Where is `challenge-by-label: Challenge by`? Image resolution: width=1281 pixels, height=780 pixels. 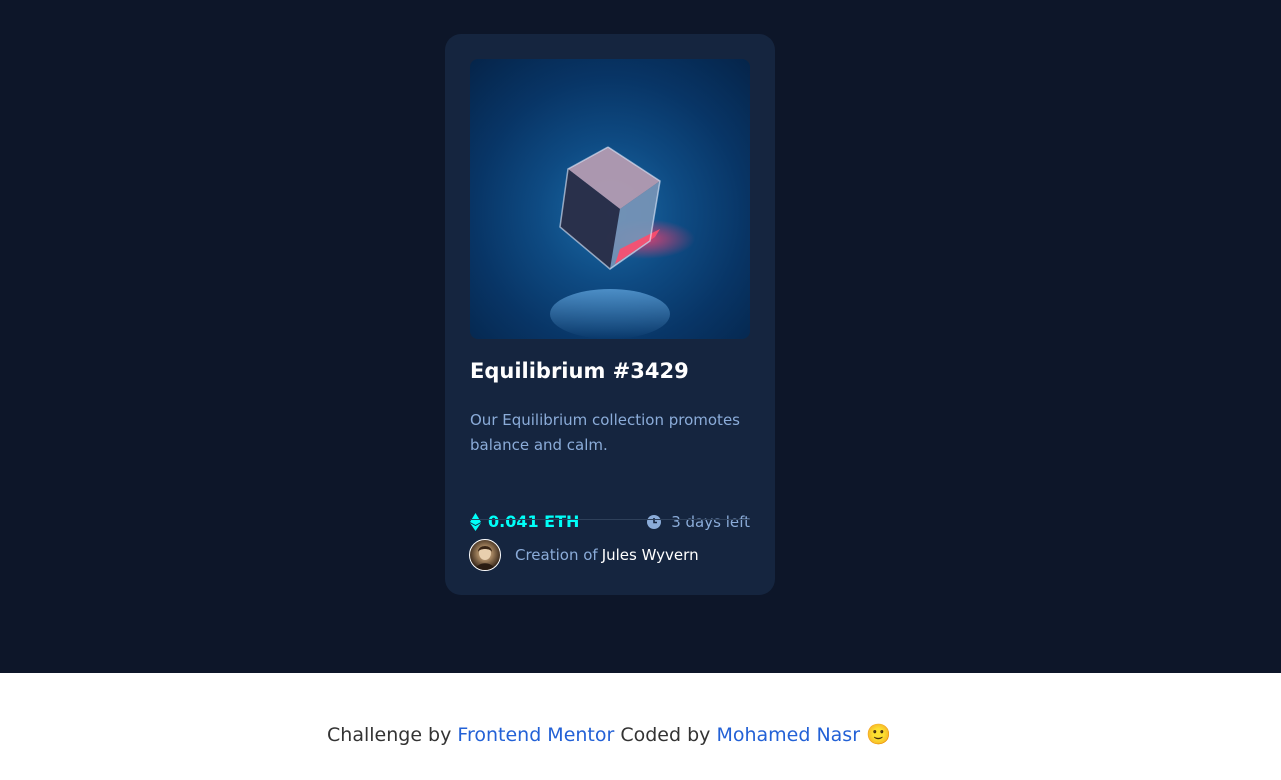
challenge-by-label: Challenge by is located at coordinates (389, 735).